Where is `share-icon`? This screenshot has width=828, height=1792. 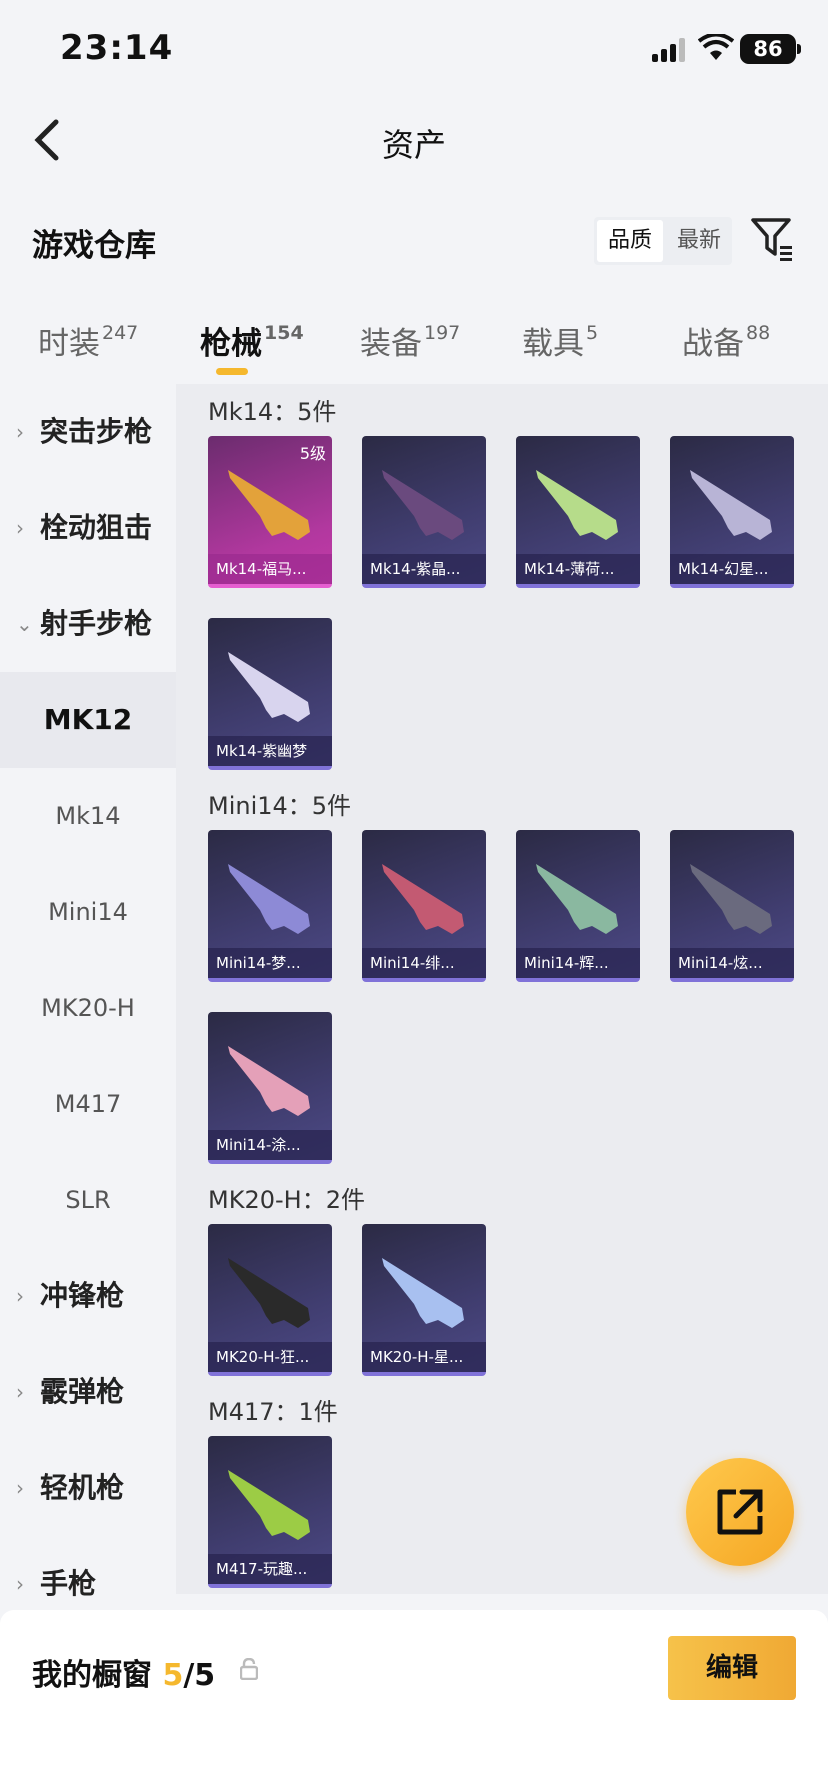
share-icon is located at coordinates (740, 1512).